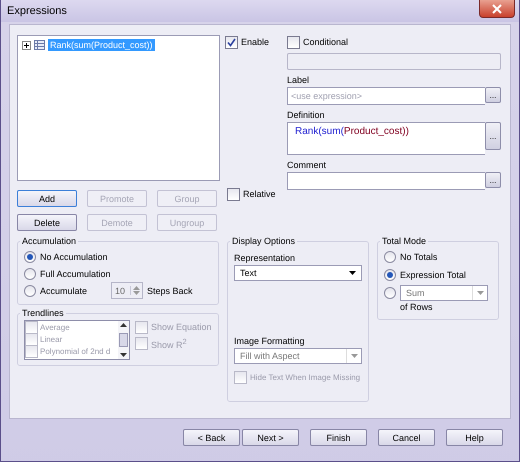 This screenshot has height=462, width=520. Describe the element at coordinates (305, 377) in the screenshot. I see `hide-text-label: Hide Text When Image Missing` at that location.